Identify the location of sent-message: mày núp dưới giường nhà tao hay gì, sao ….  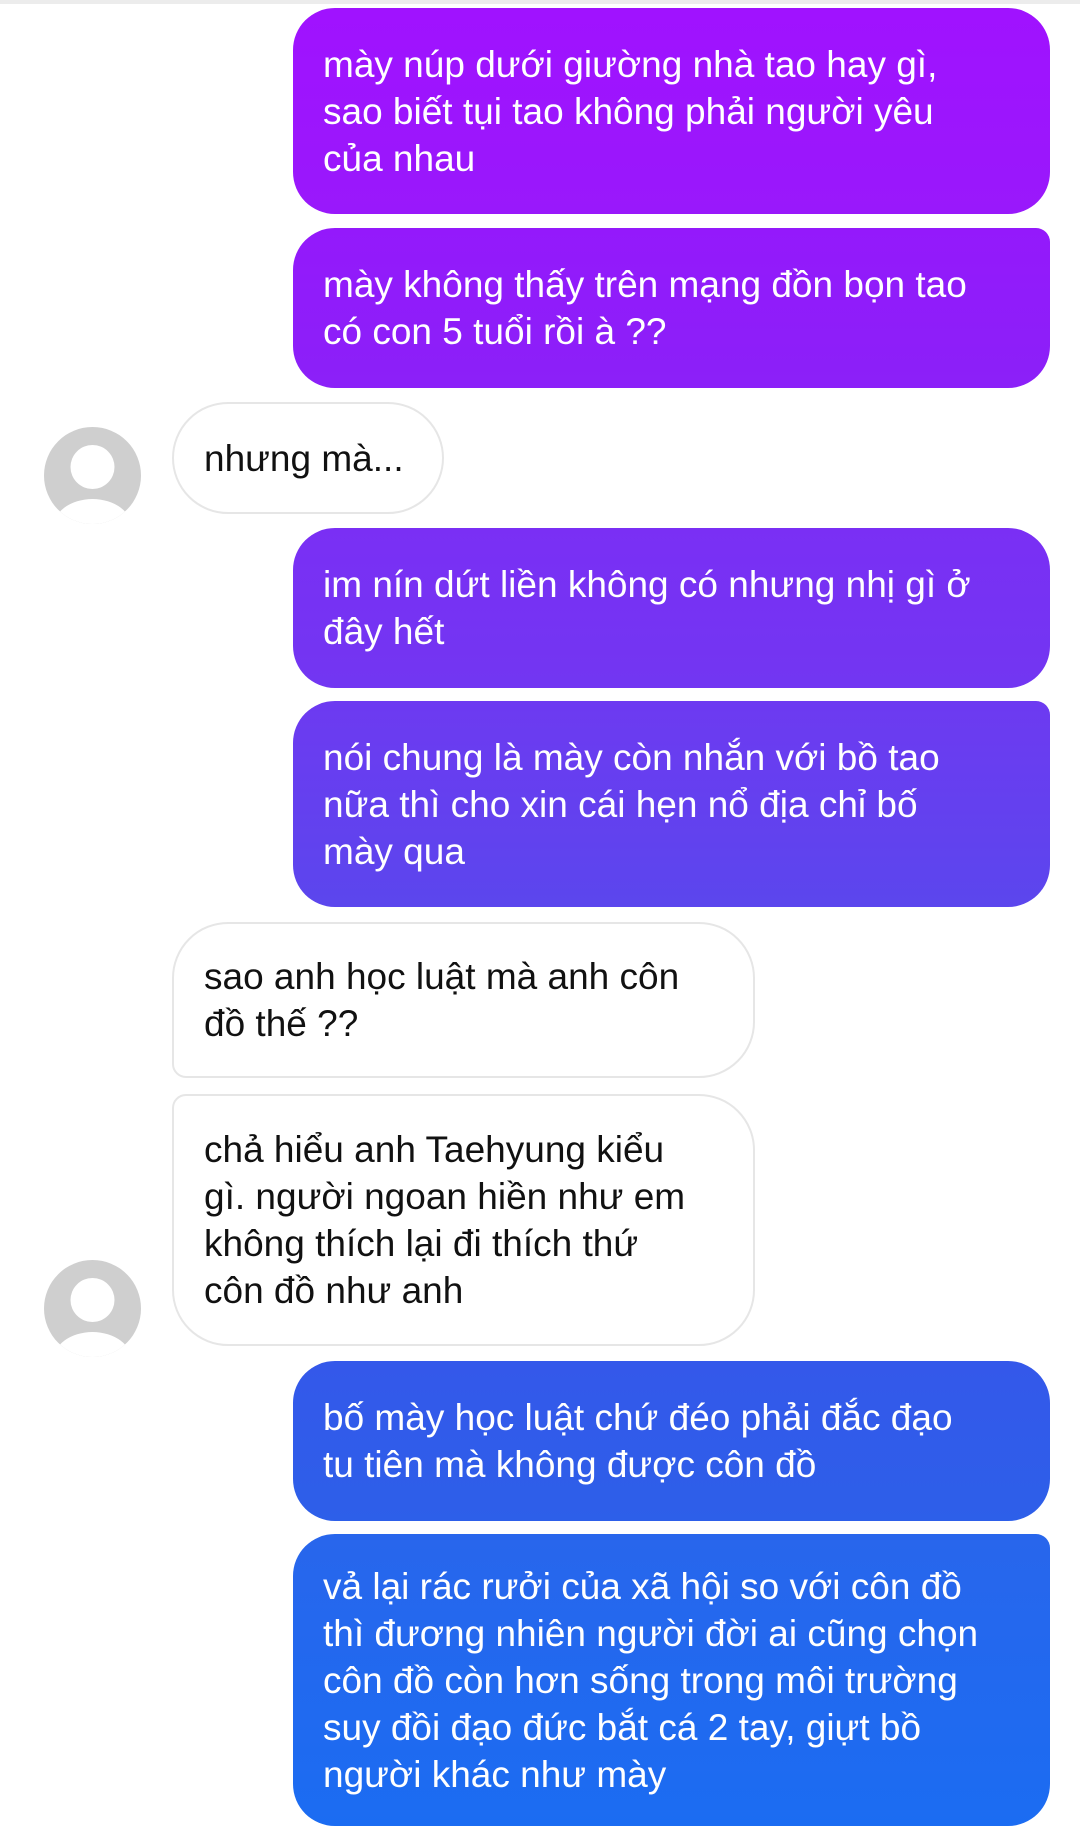
(671, 111).